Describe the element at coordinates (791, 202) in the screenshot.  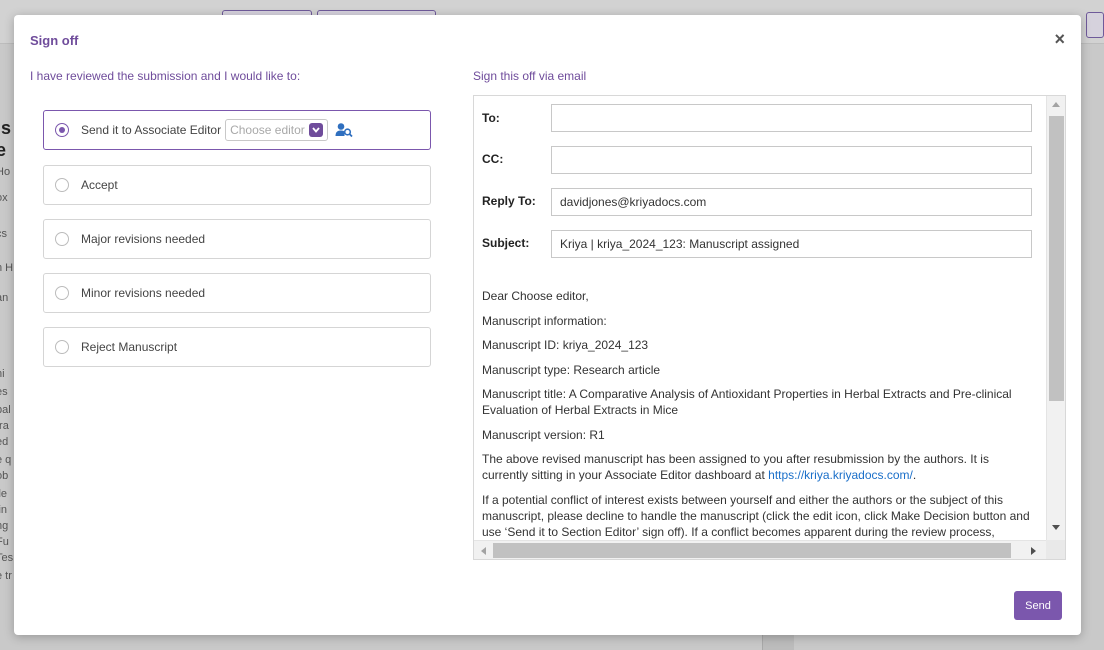
I see `reply-to-field: davidjones@kriyadocs.com` at that location.